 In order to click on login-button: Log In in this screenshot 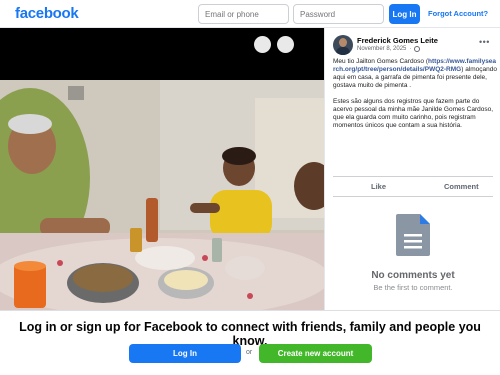, I will do `click(185, 353)`.